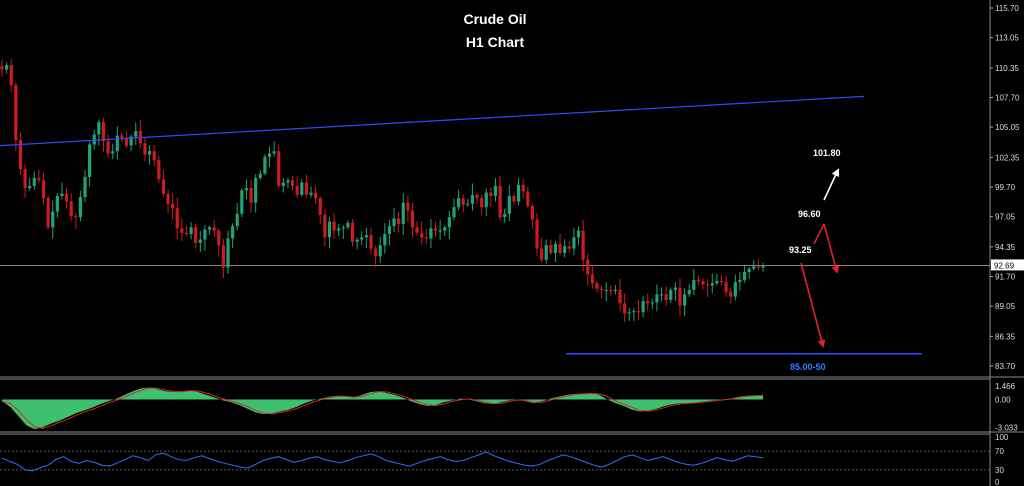  What do you see at coordinates (999, 470) in the screenshot?
I see `rsi-tick-label: 30` at bounding box center [999, 470].